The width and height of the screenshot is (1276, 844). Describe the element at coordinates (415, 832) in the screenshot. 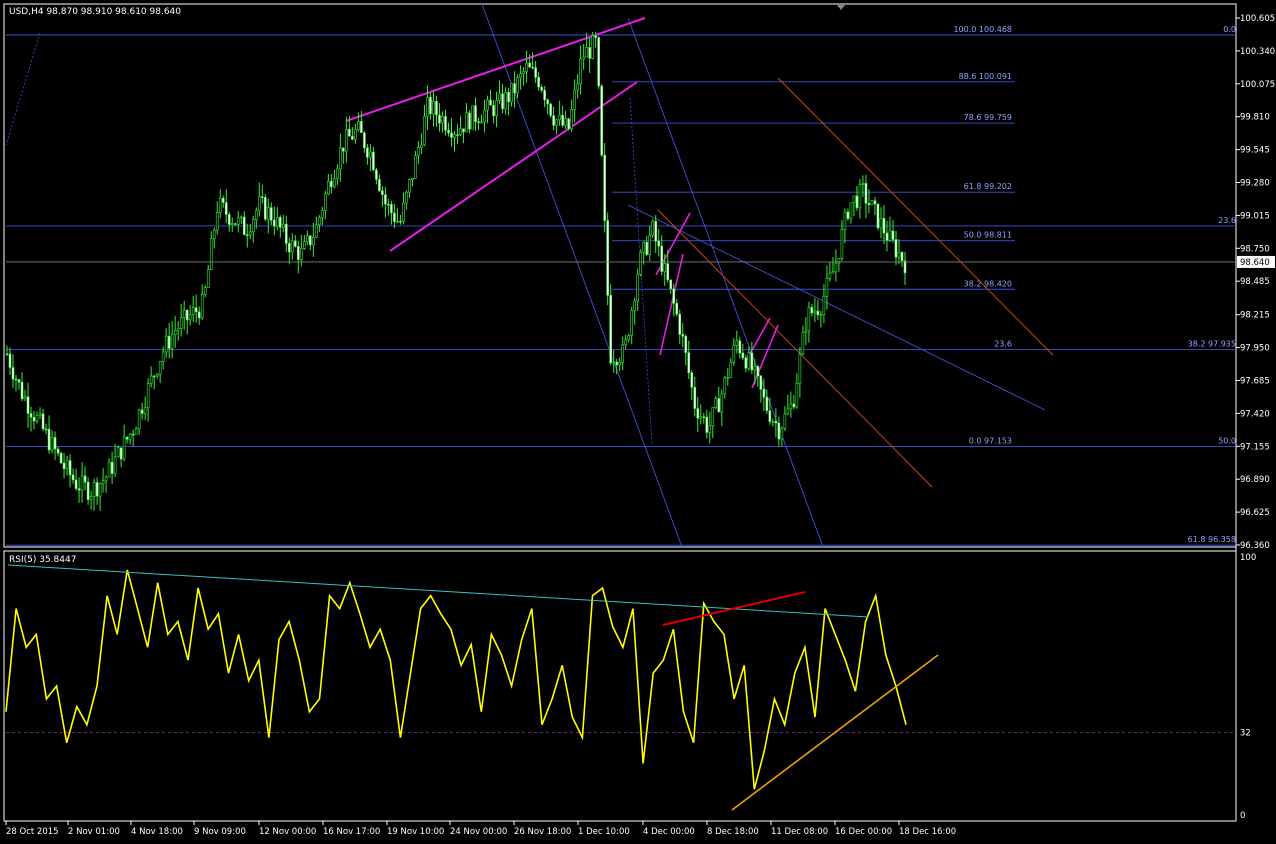

I see `date-tick-label: 19 Nov 10:00` at that location.